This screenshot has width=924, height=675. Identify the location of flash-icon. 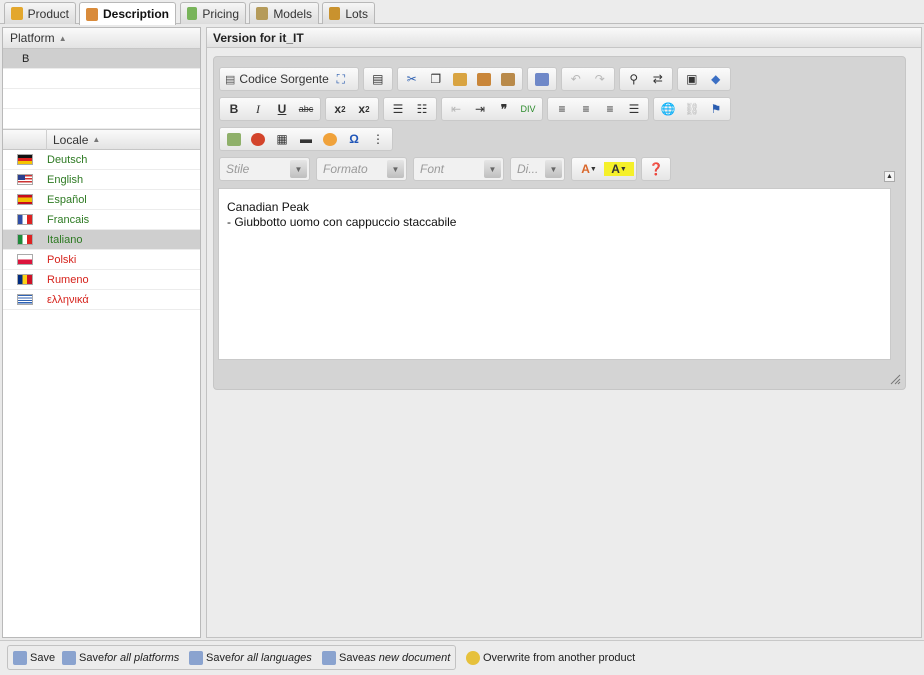
(258, 139).